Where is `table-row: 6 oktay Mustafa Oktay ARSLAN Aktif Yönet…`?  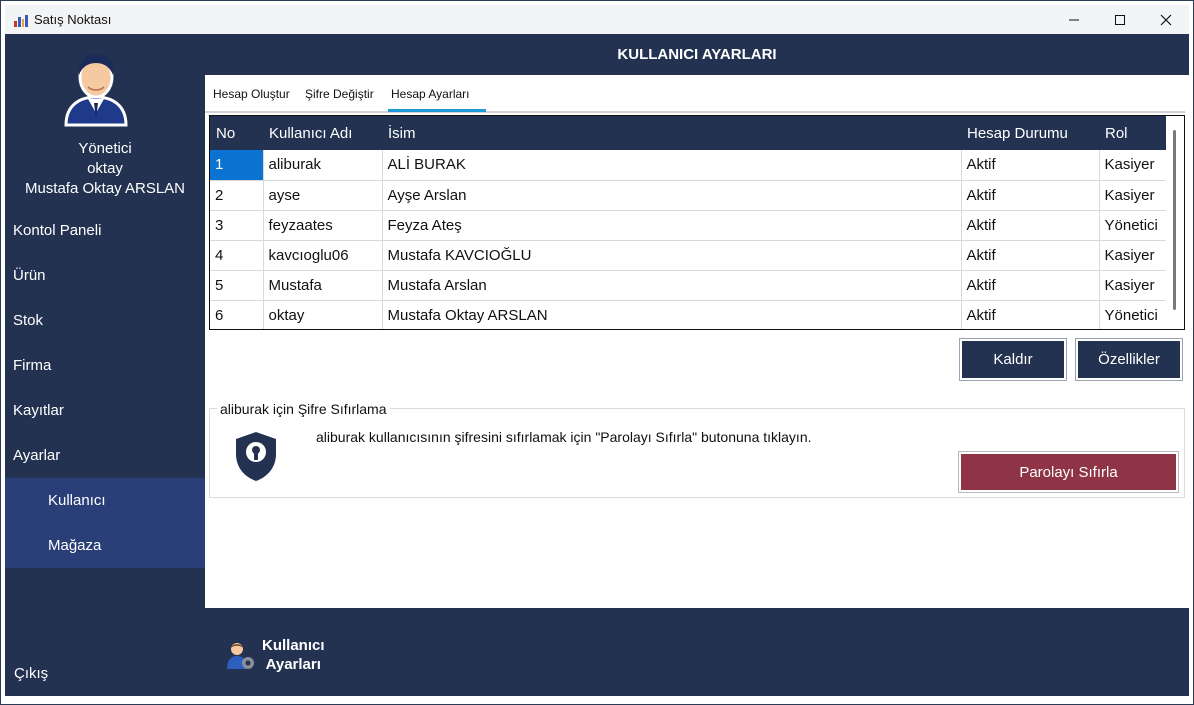 table-row: 6 oktay Mustafa Oktay ARSLAN Aktif Yönet… is located at coordinates (688, 314).